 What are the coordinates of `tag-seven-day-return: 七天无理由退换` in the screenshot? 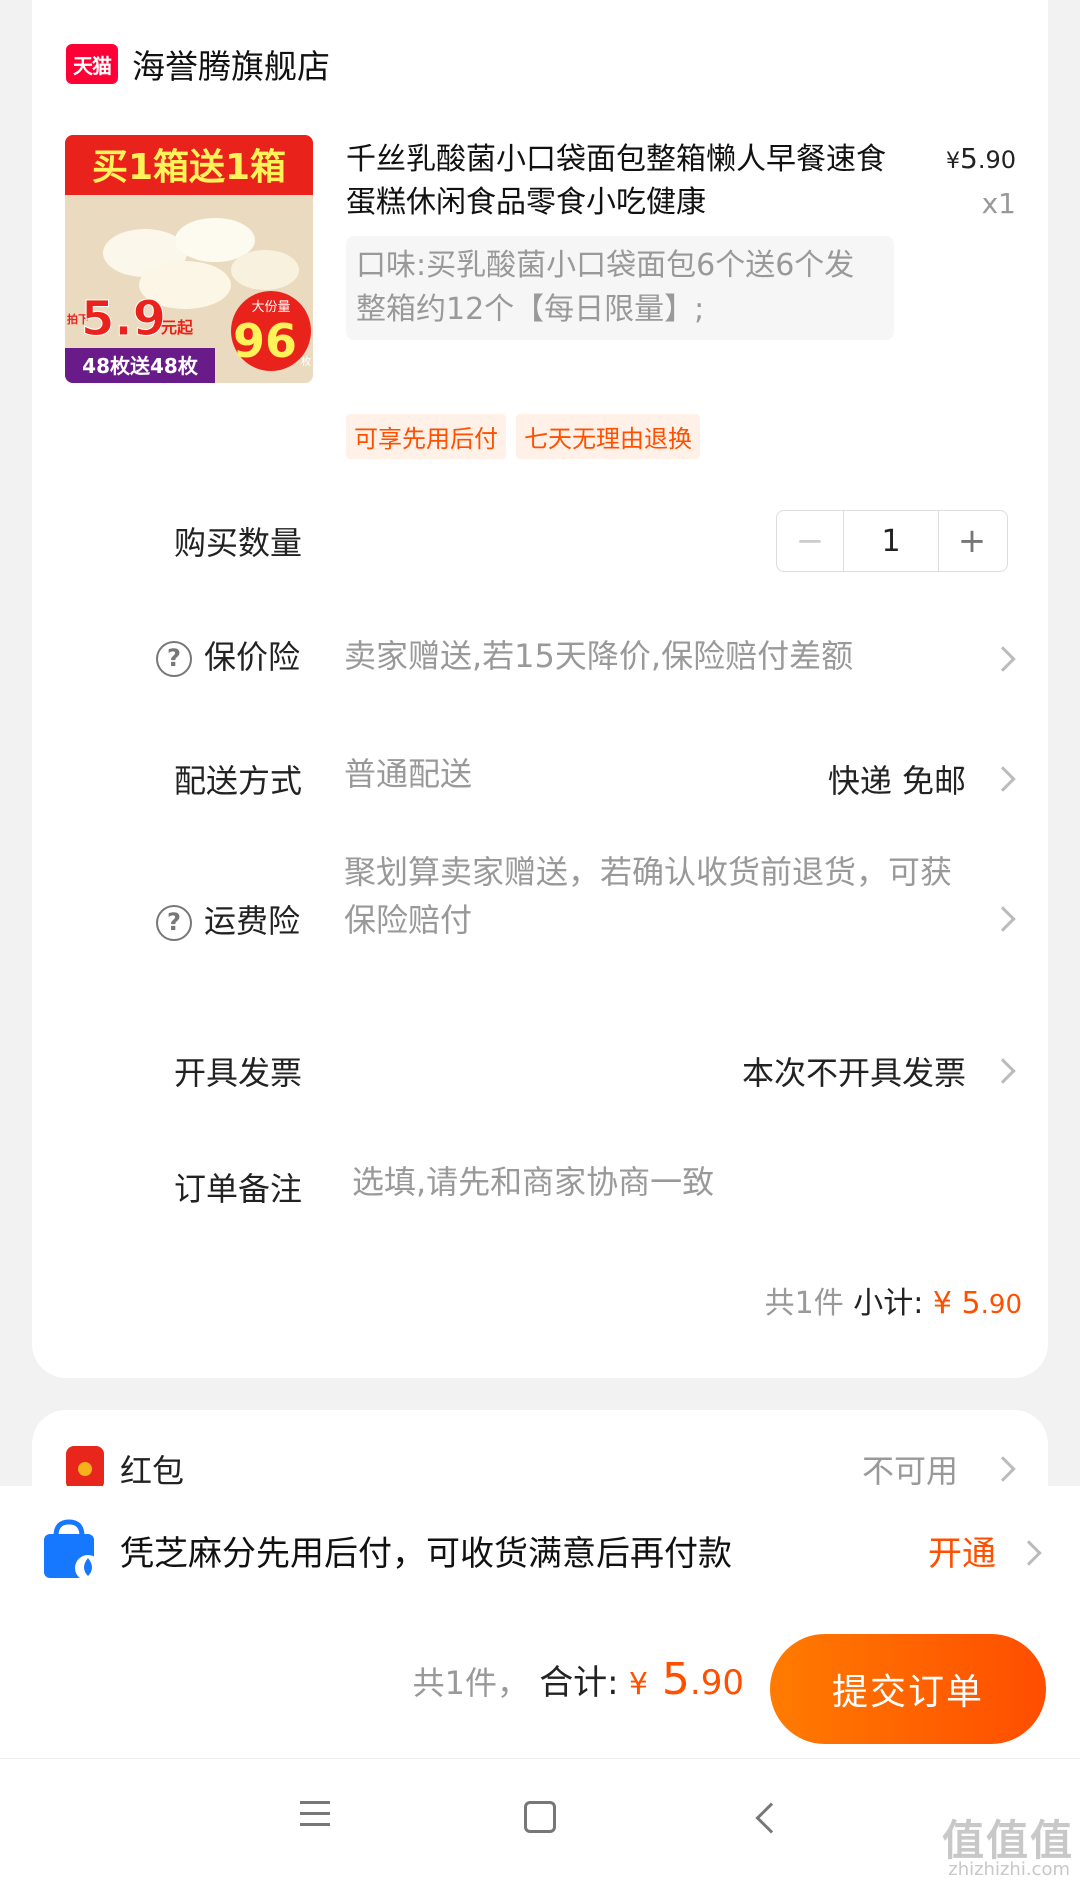 It's located at (608, 436).